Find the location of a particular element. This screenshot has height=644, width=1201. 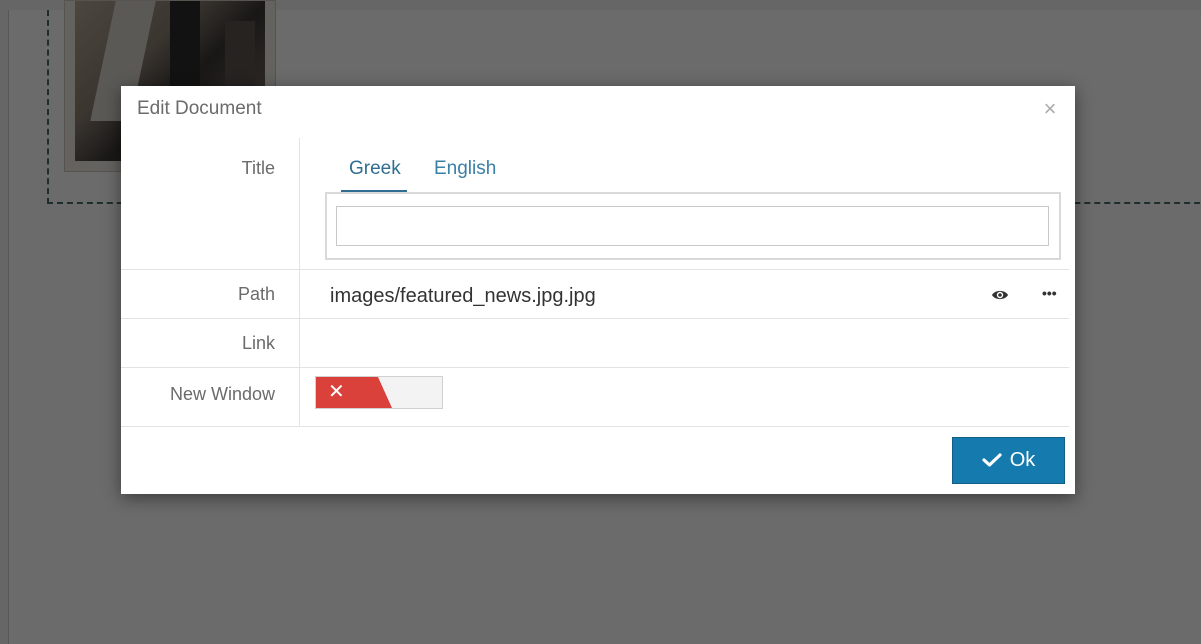

tab-greek: Greek is located at coordinates (374, 175).